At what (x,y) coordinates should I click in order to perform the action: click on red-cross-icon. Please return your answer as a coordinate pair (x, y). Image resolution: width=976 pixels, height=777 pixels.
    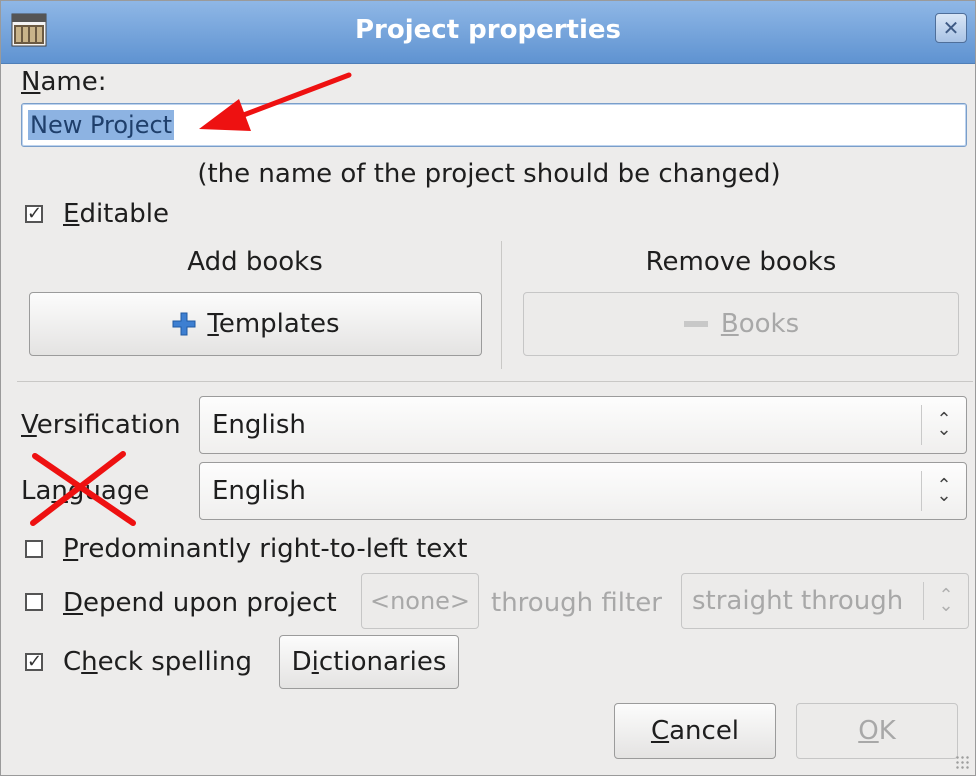
    Looking at the image, I should click on (83, 488).